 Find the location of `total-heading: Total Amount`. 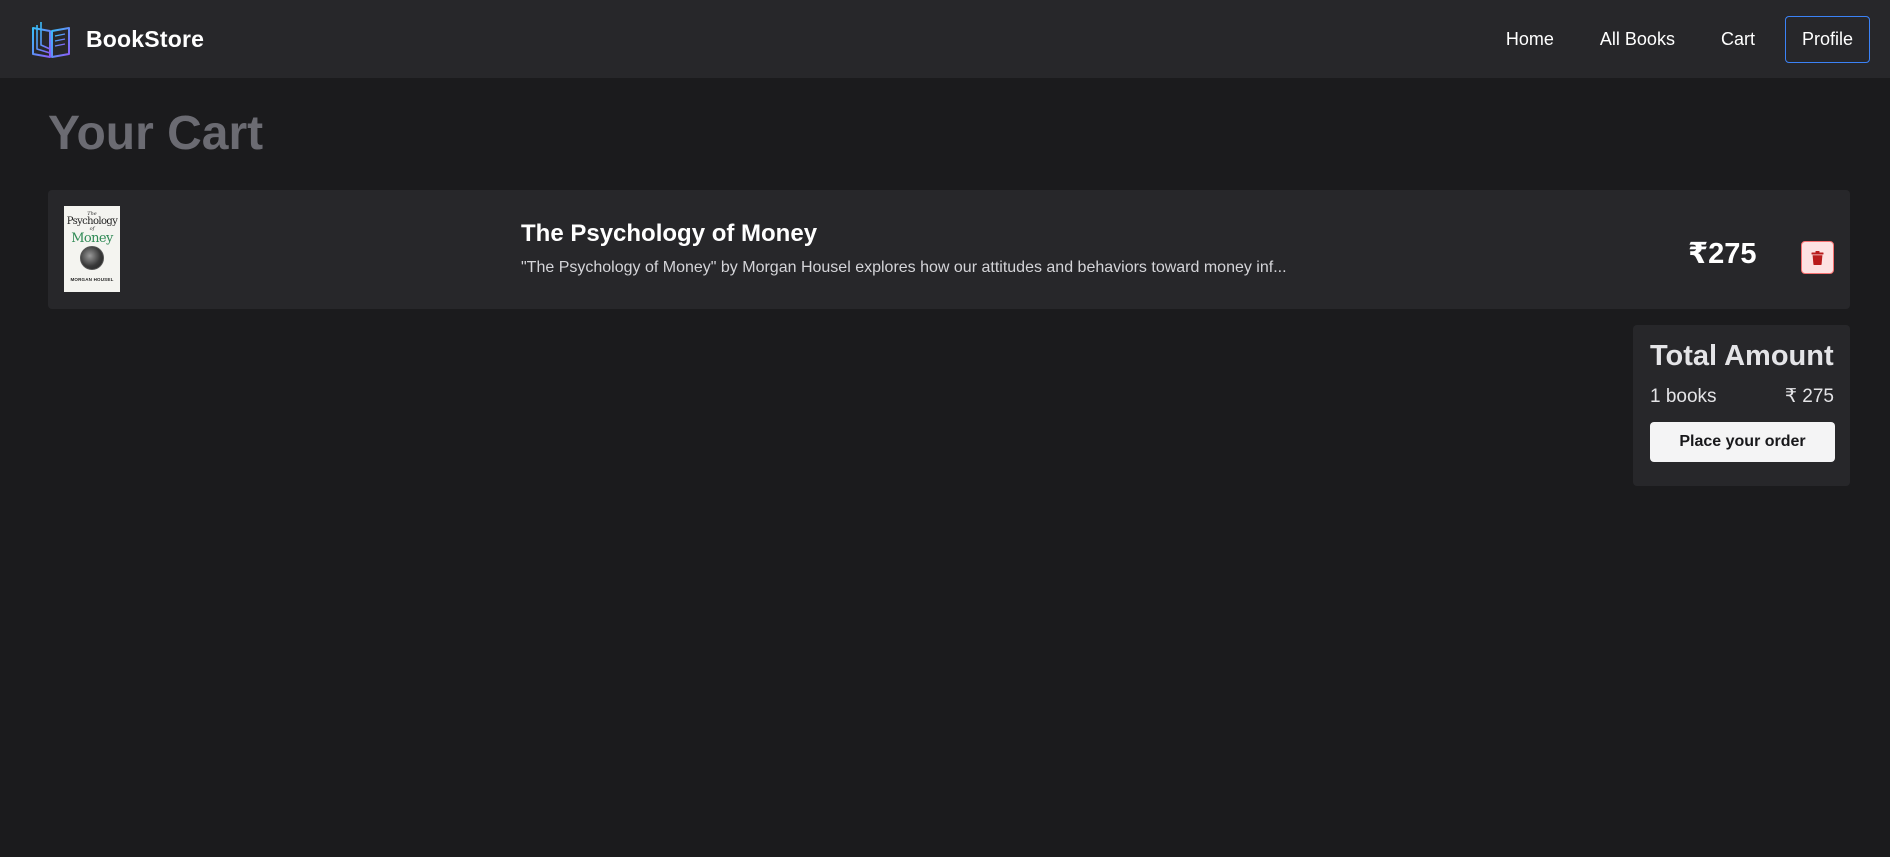

total-heading: Total Amount is located at coordinates (1742, 356).